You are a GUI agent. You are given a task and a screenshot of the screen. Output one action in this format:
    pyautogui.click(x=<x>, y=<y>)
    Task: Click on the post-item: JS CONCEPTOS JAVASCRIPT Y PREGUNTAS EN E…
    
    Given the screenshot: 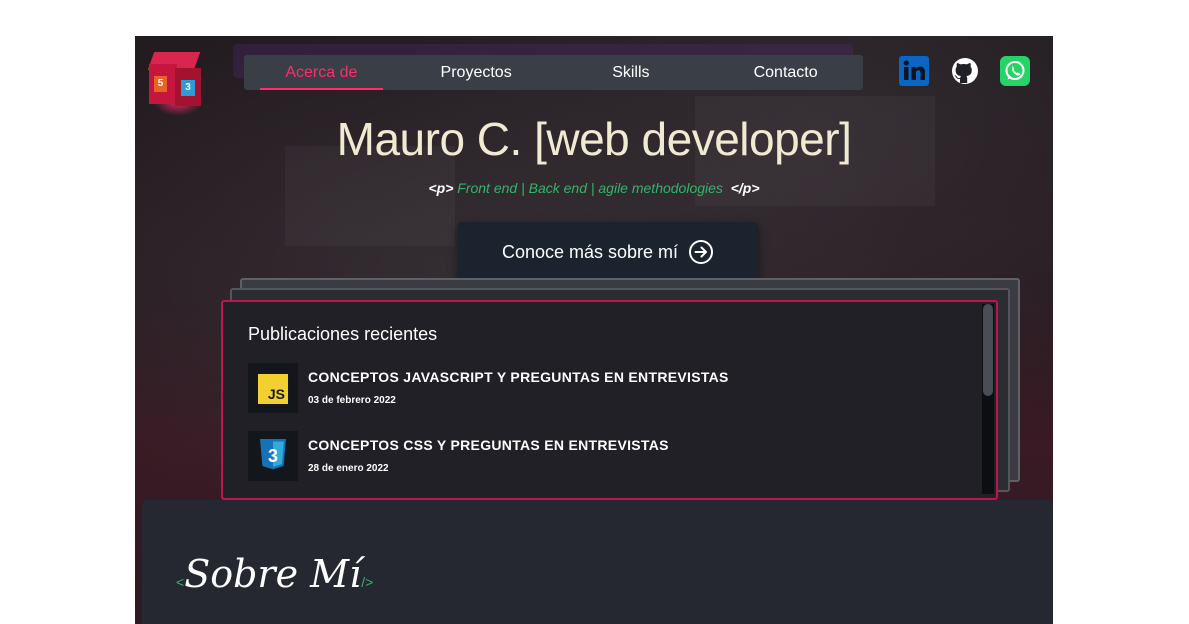 What is the action you would take?
    pyautogui.click(x=598, y=389)
    